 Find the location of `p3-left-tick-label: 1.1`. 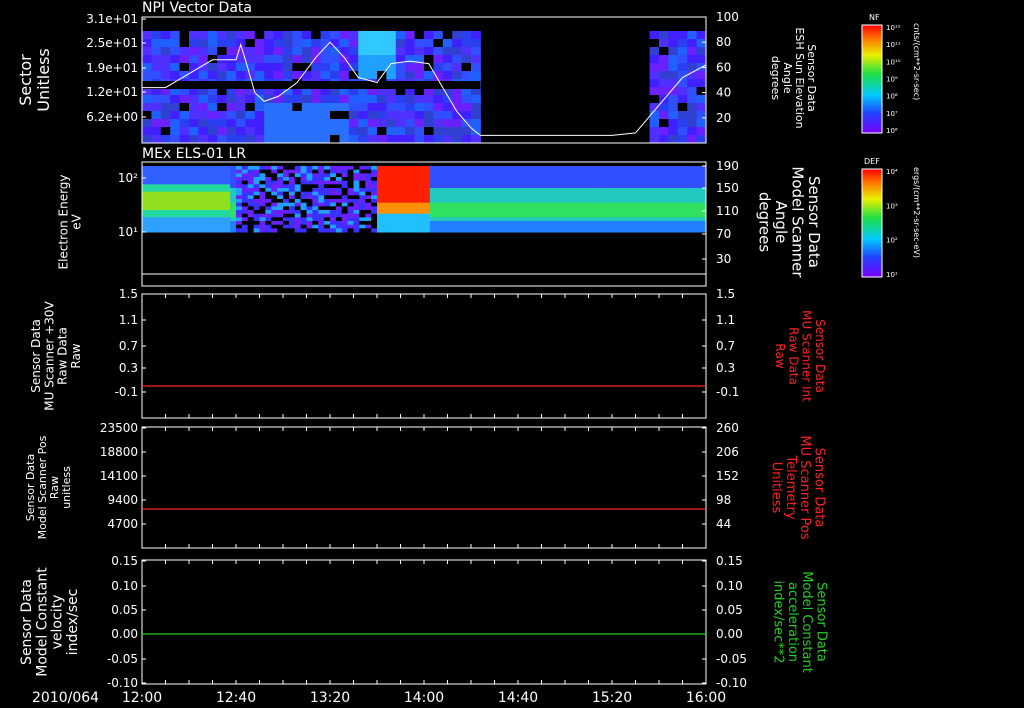

p3-left-tick-label: 1.1 is located at coordinates (128, 320).